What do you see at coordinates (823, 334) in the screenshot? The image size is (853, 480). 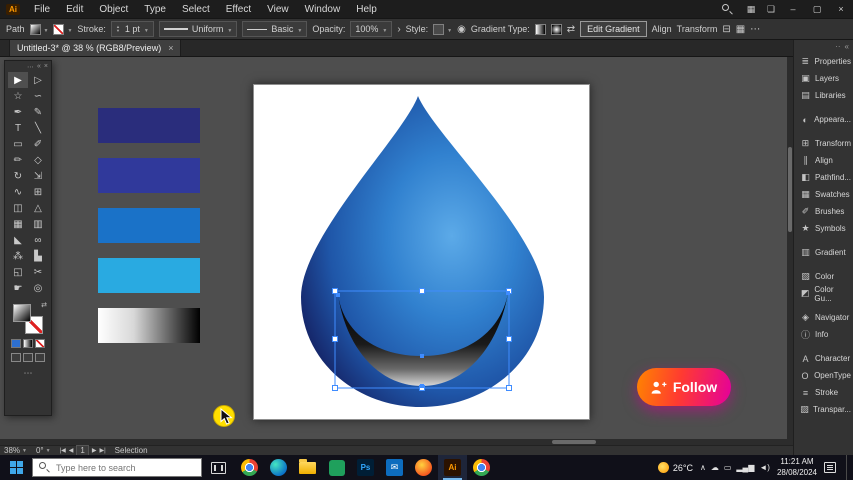 I see `panel-tab-info: ⓘ Info` at bounding box center [823, 334].